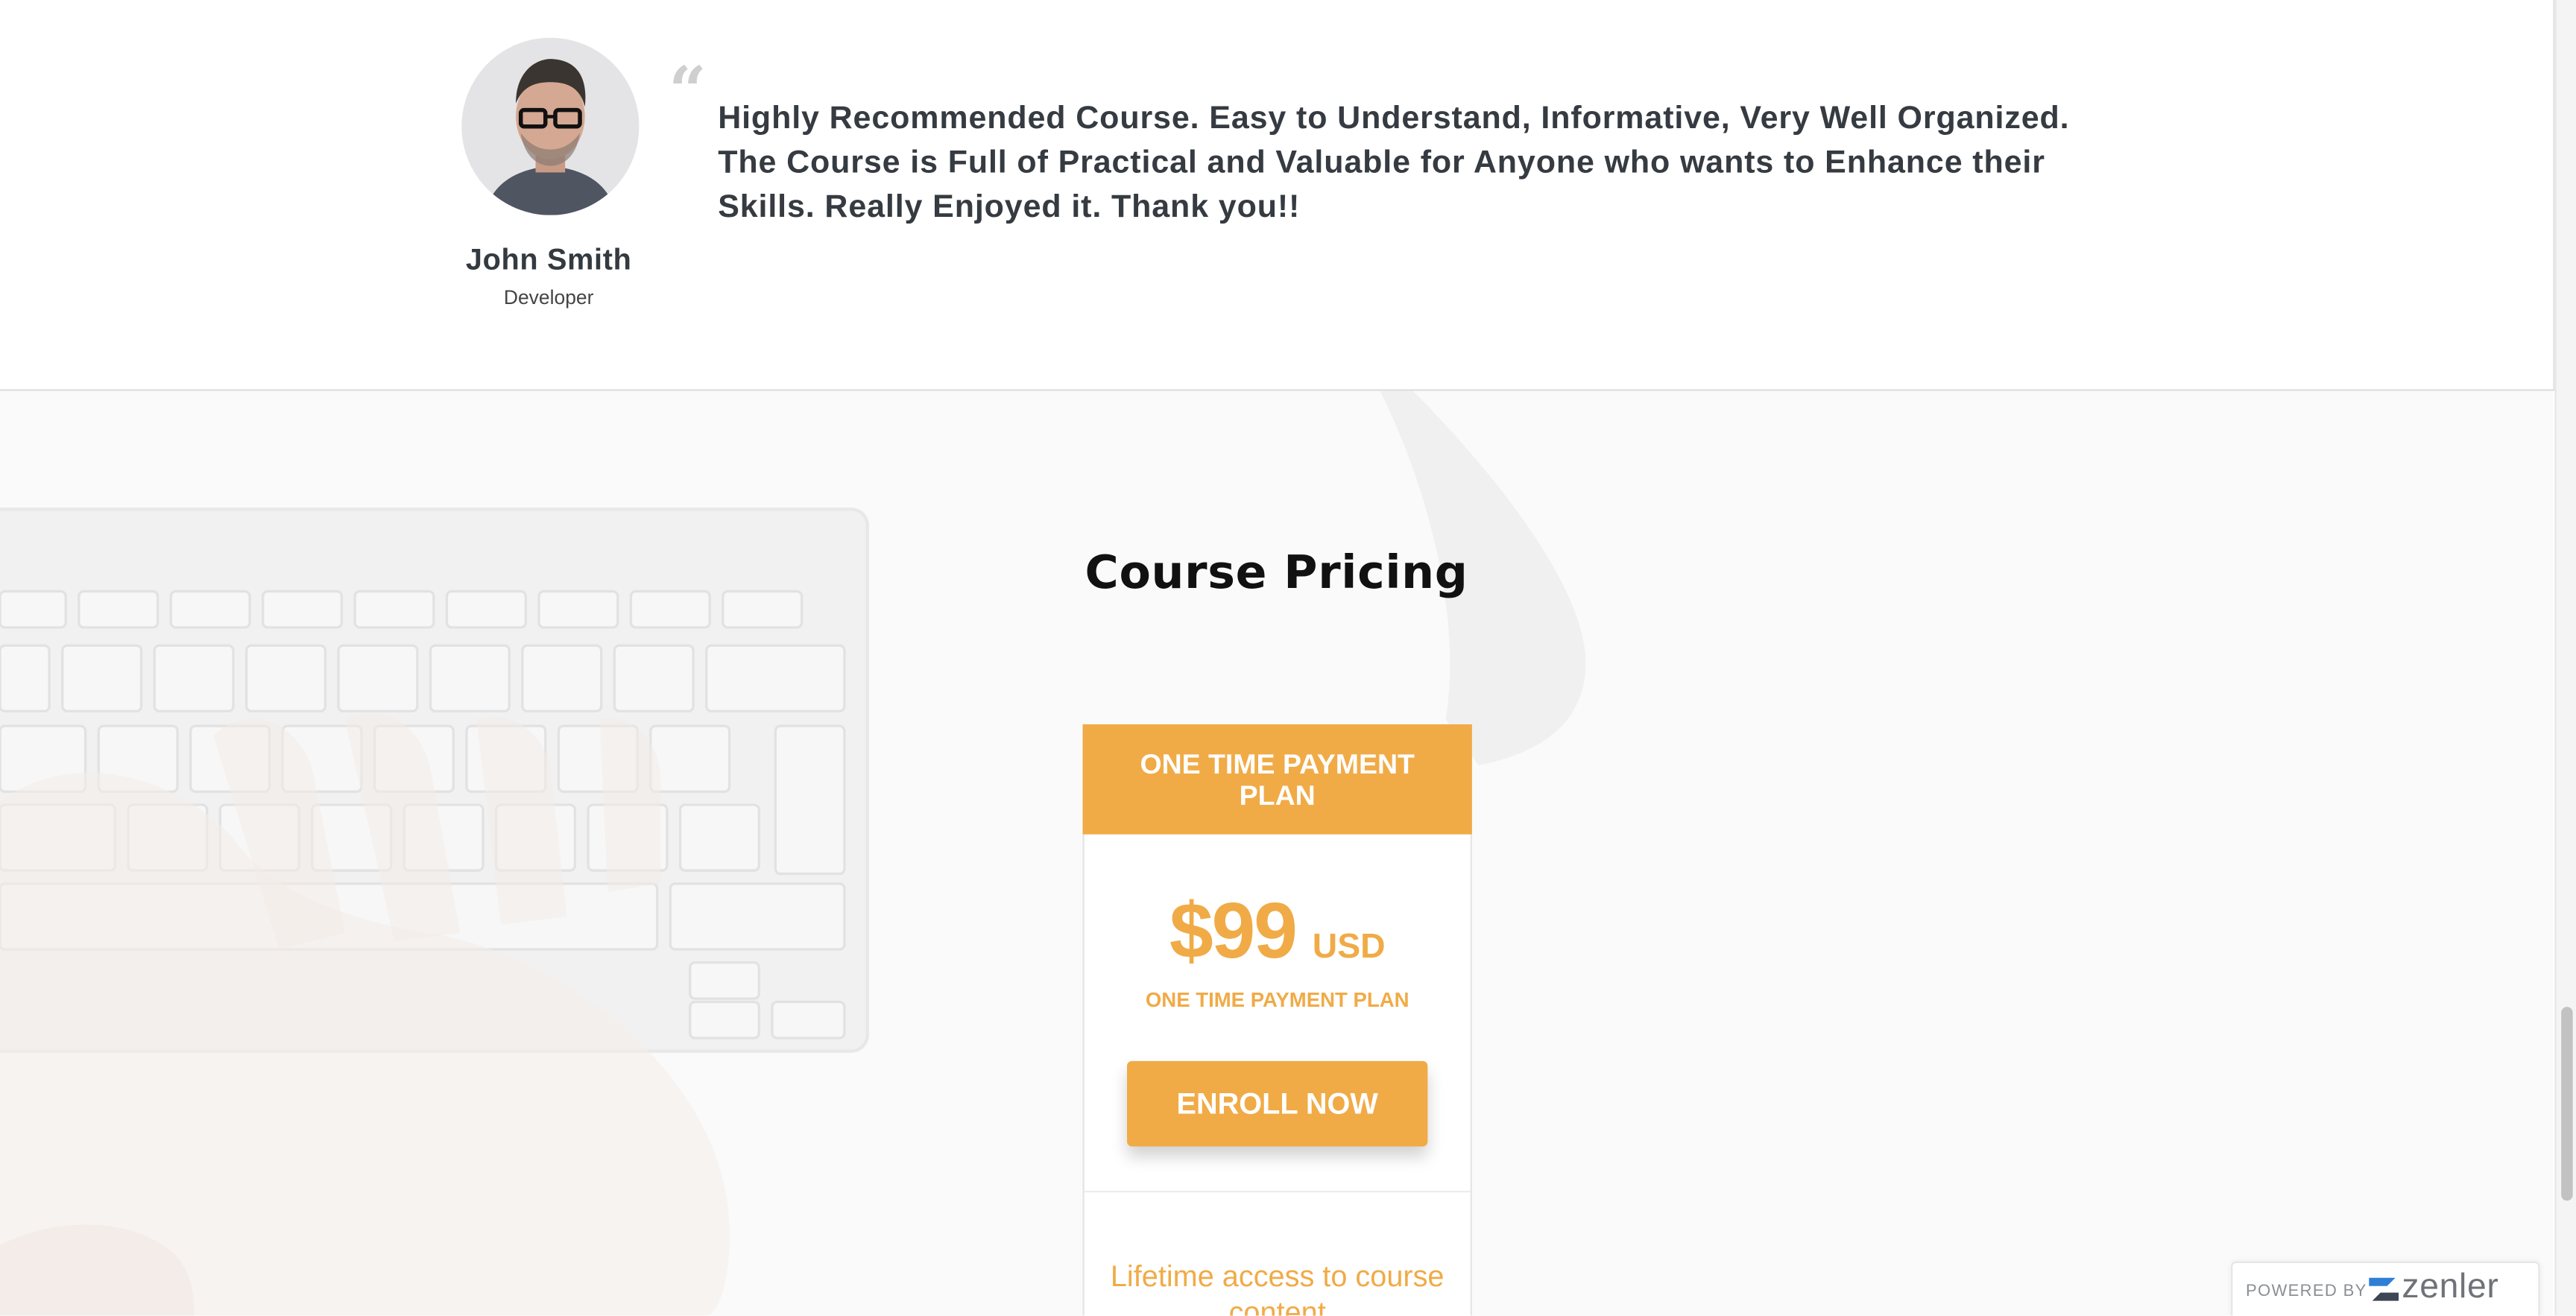 This screenshot has height=1316, width=2576. I want to click on plan-feature: Lifetime access to course content, so click(1277, 1288).